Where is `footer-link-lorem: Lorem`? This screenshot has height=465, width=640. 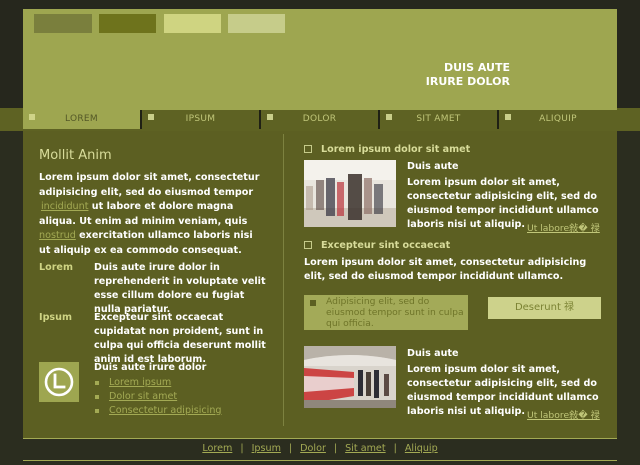 footer-link-lorem: Lorem is located at coordinates (217, 448).